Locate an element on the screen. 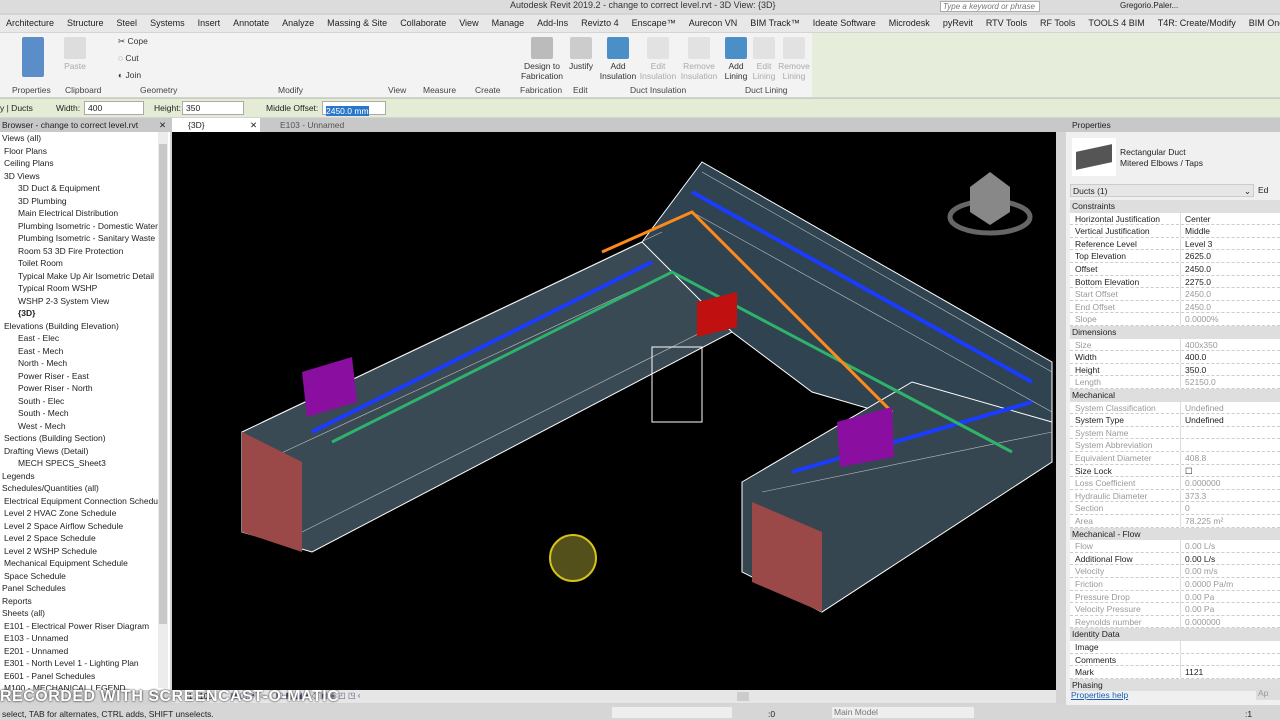  property-row: System Name is located at coordinates (1175, 433).